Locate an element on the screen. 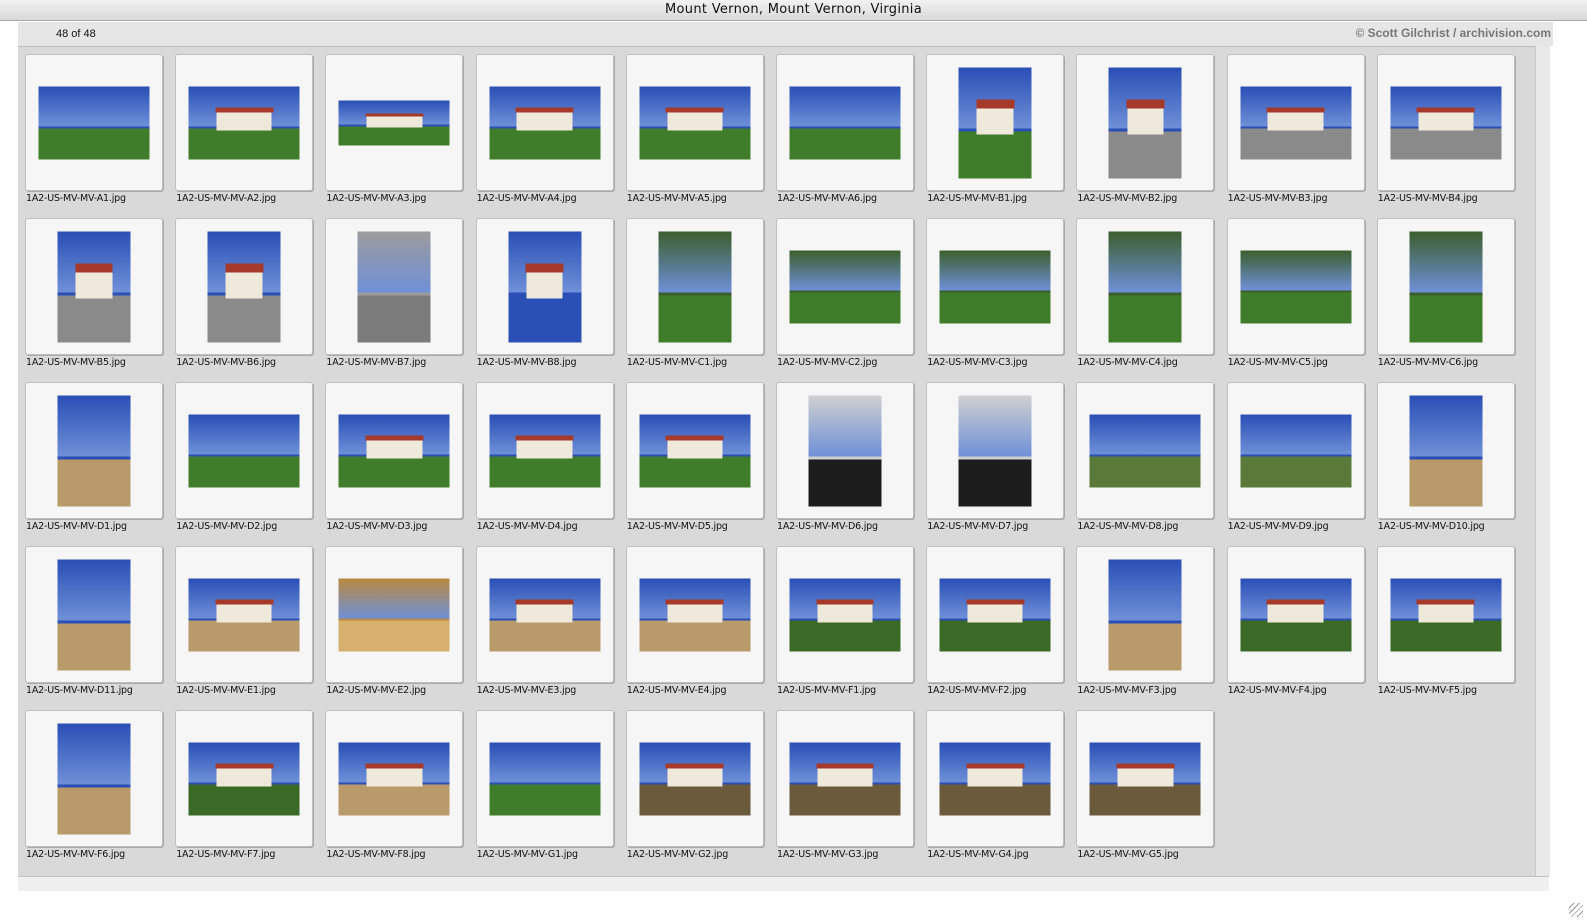 This screenshot has height=921, width=1587. thumbnail-item: 1A2-US-MV-MV-B4.jpg is located at coordinates (1447, 134).